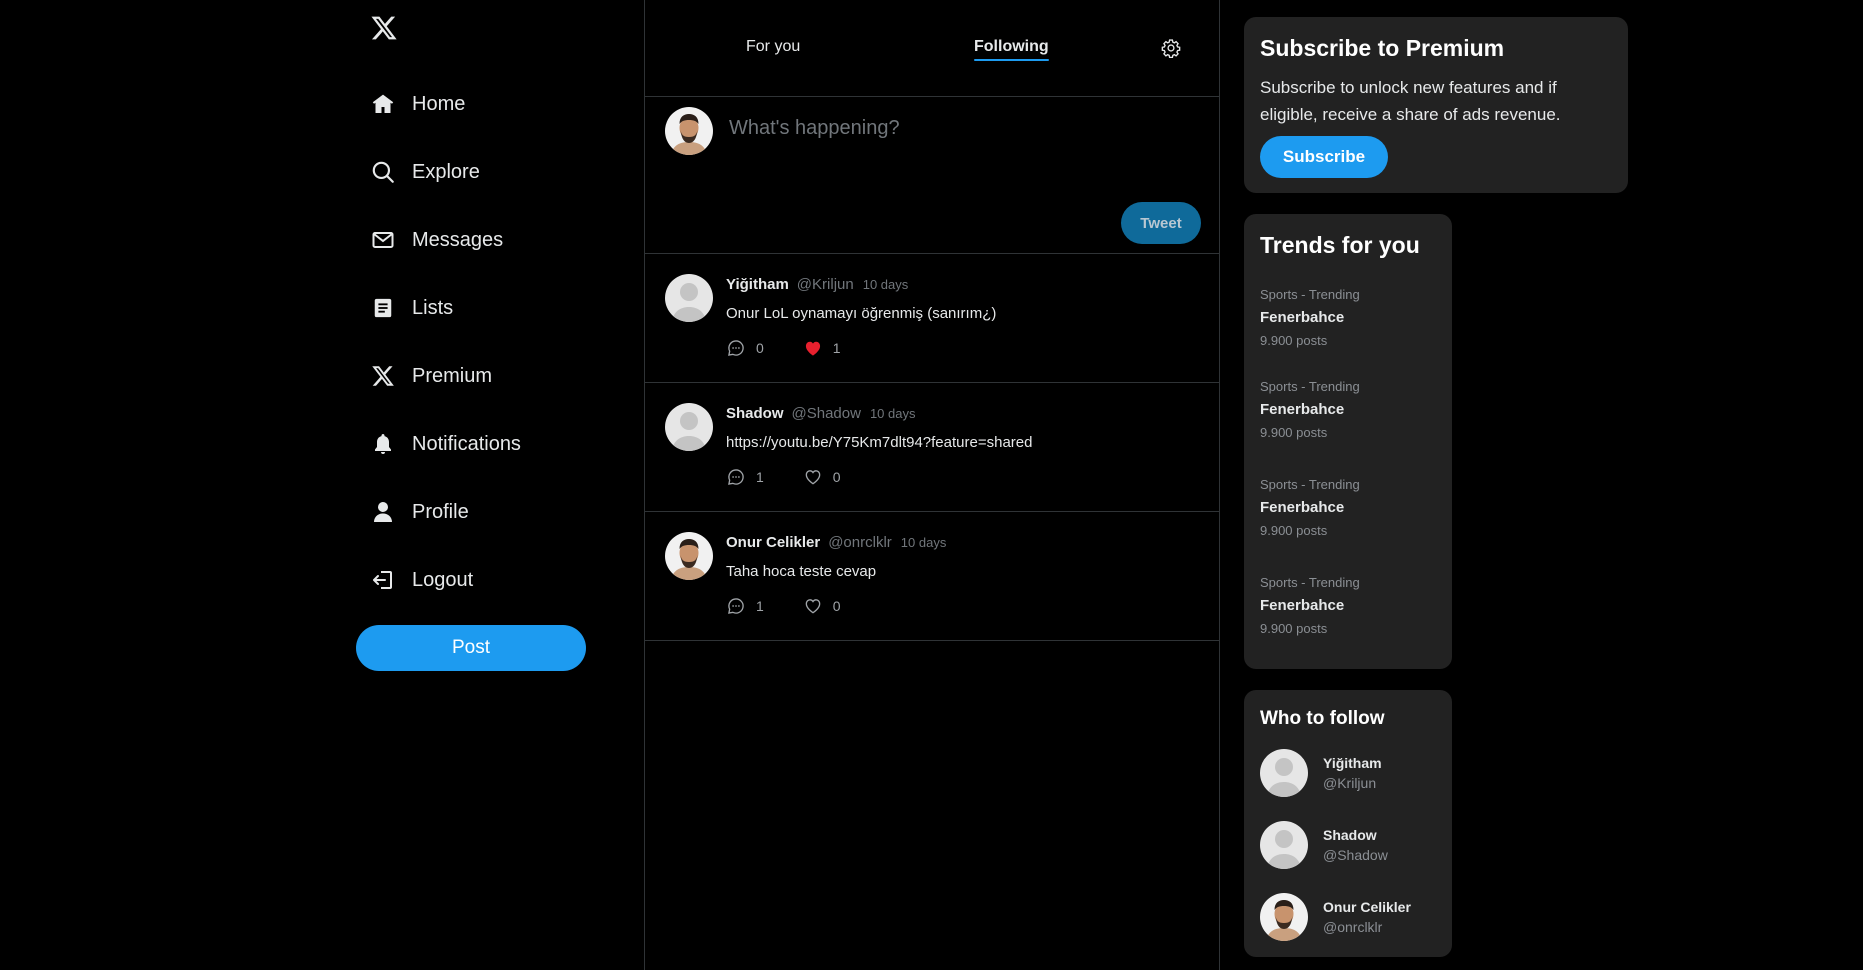 The height and width of the screenshot is (970, 1863). Describe the element at coordinates (445, 512) in the screenshot. I see `nav-item-profile: Profile` at that location.